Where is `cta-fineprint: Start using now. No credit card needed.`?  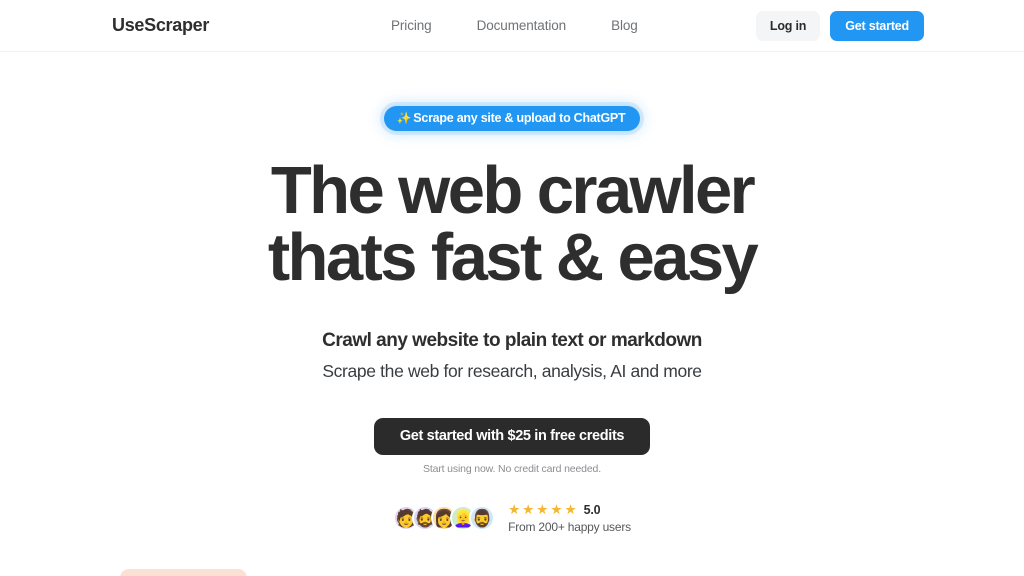 cta-fineprint: Start using now. No credit card needed. is located at coordinates (511, 469).